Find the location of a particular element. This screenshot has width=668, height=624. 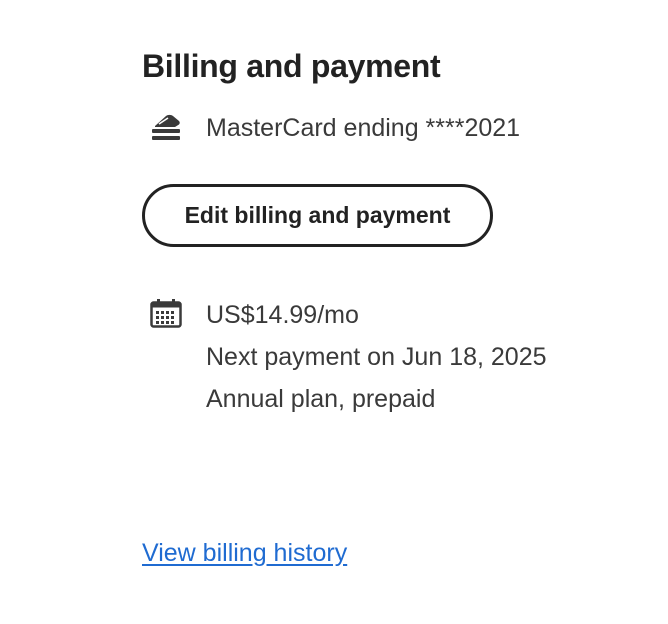

plan-price: US$14.99/mo is located at coordinates (282, 315).